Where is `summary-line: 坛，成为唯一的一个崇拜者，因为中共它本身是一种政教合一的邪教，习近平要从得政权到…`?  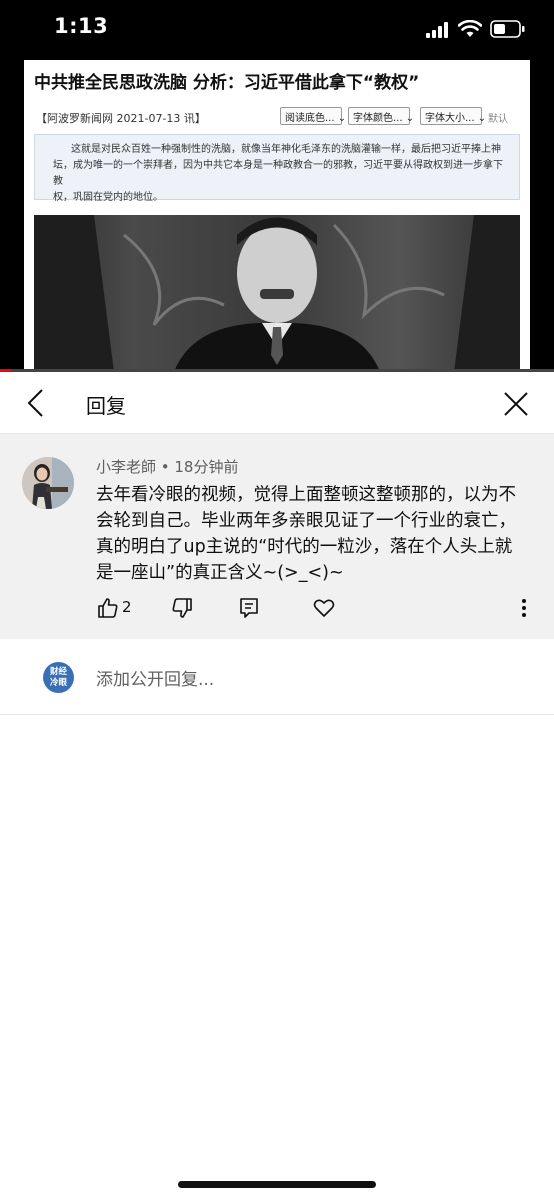
summary-line: 坛，成为唯一的一个崇拜者，因为中共它本身是一种政教合一的邪教，习近平要从得政权到… is located at coordinates (278, 173).